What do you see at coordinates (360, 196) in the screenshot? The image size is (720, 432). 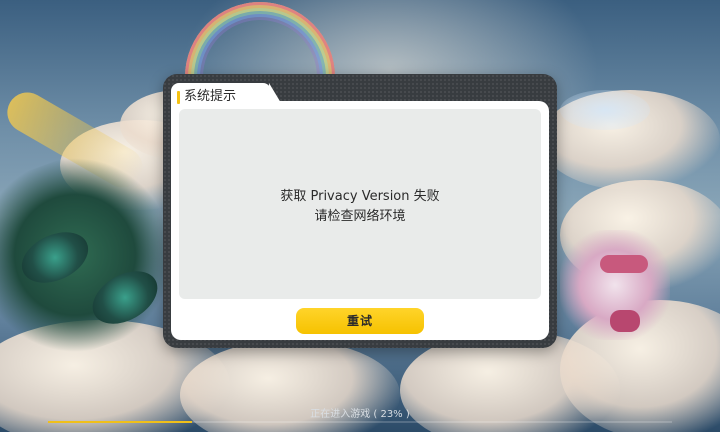 I see `error-message: 获取 Privacy Version 失败` at bounding box center [360, 196].